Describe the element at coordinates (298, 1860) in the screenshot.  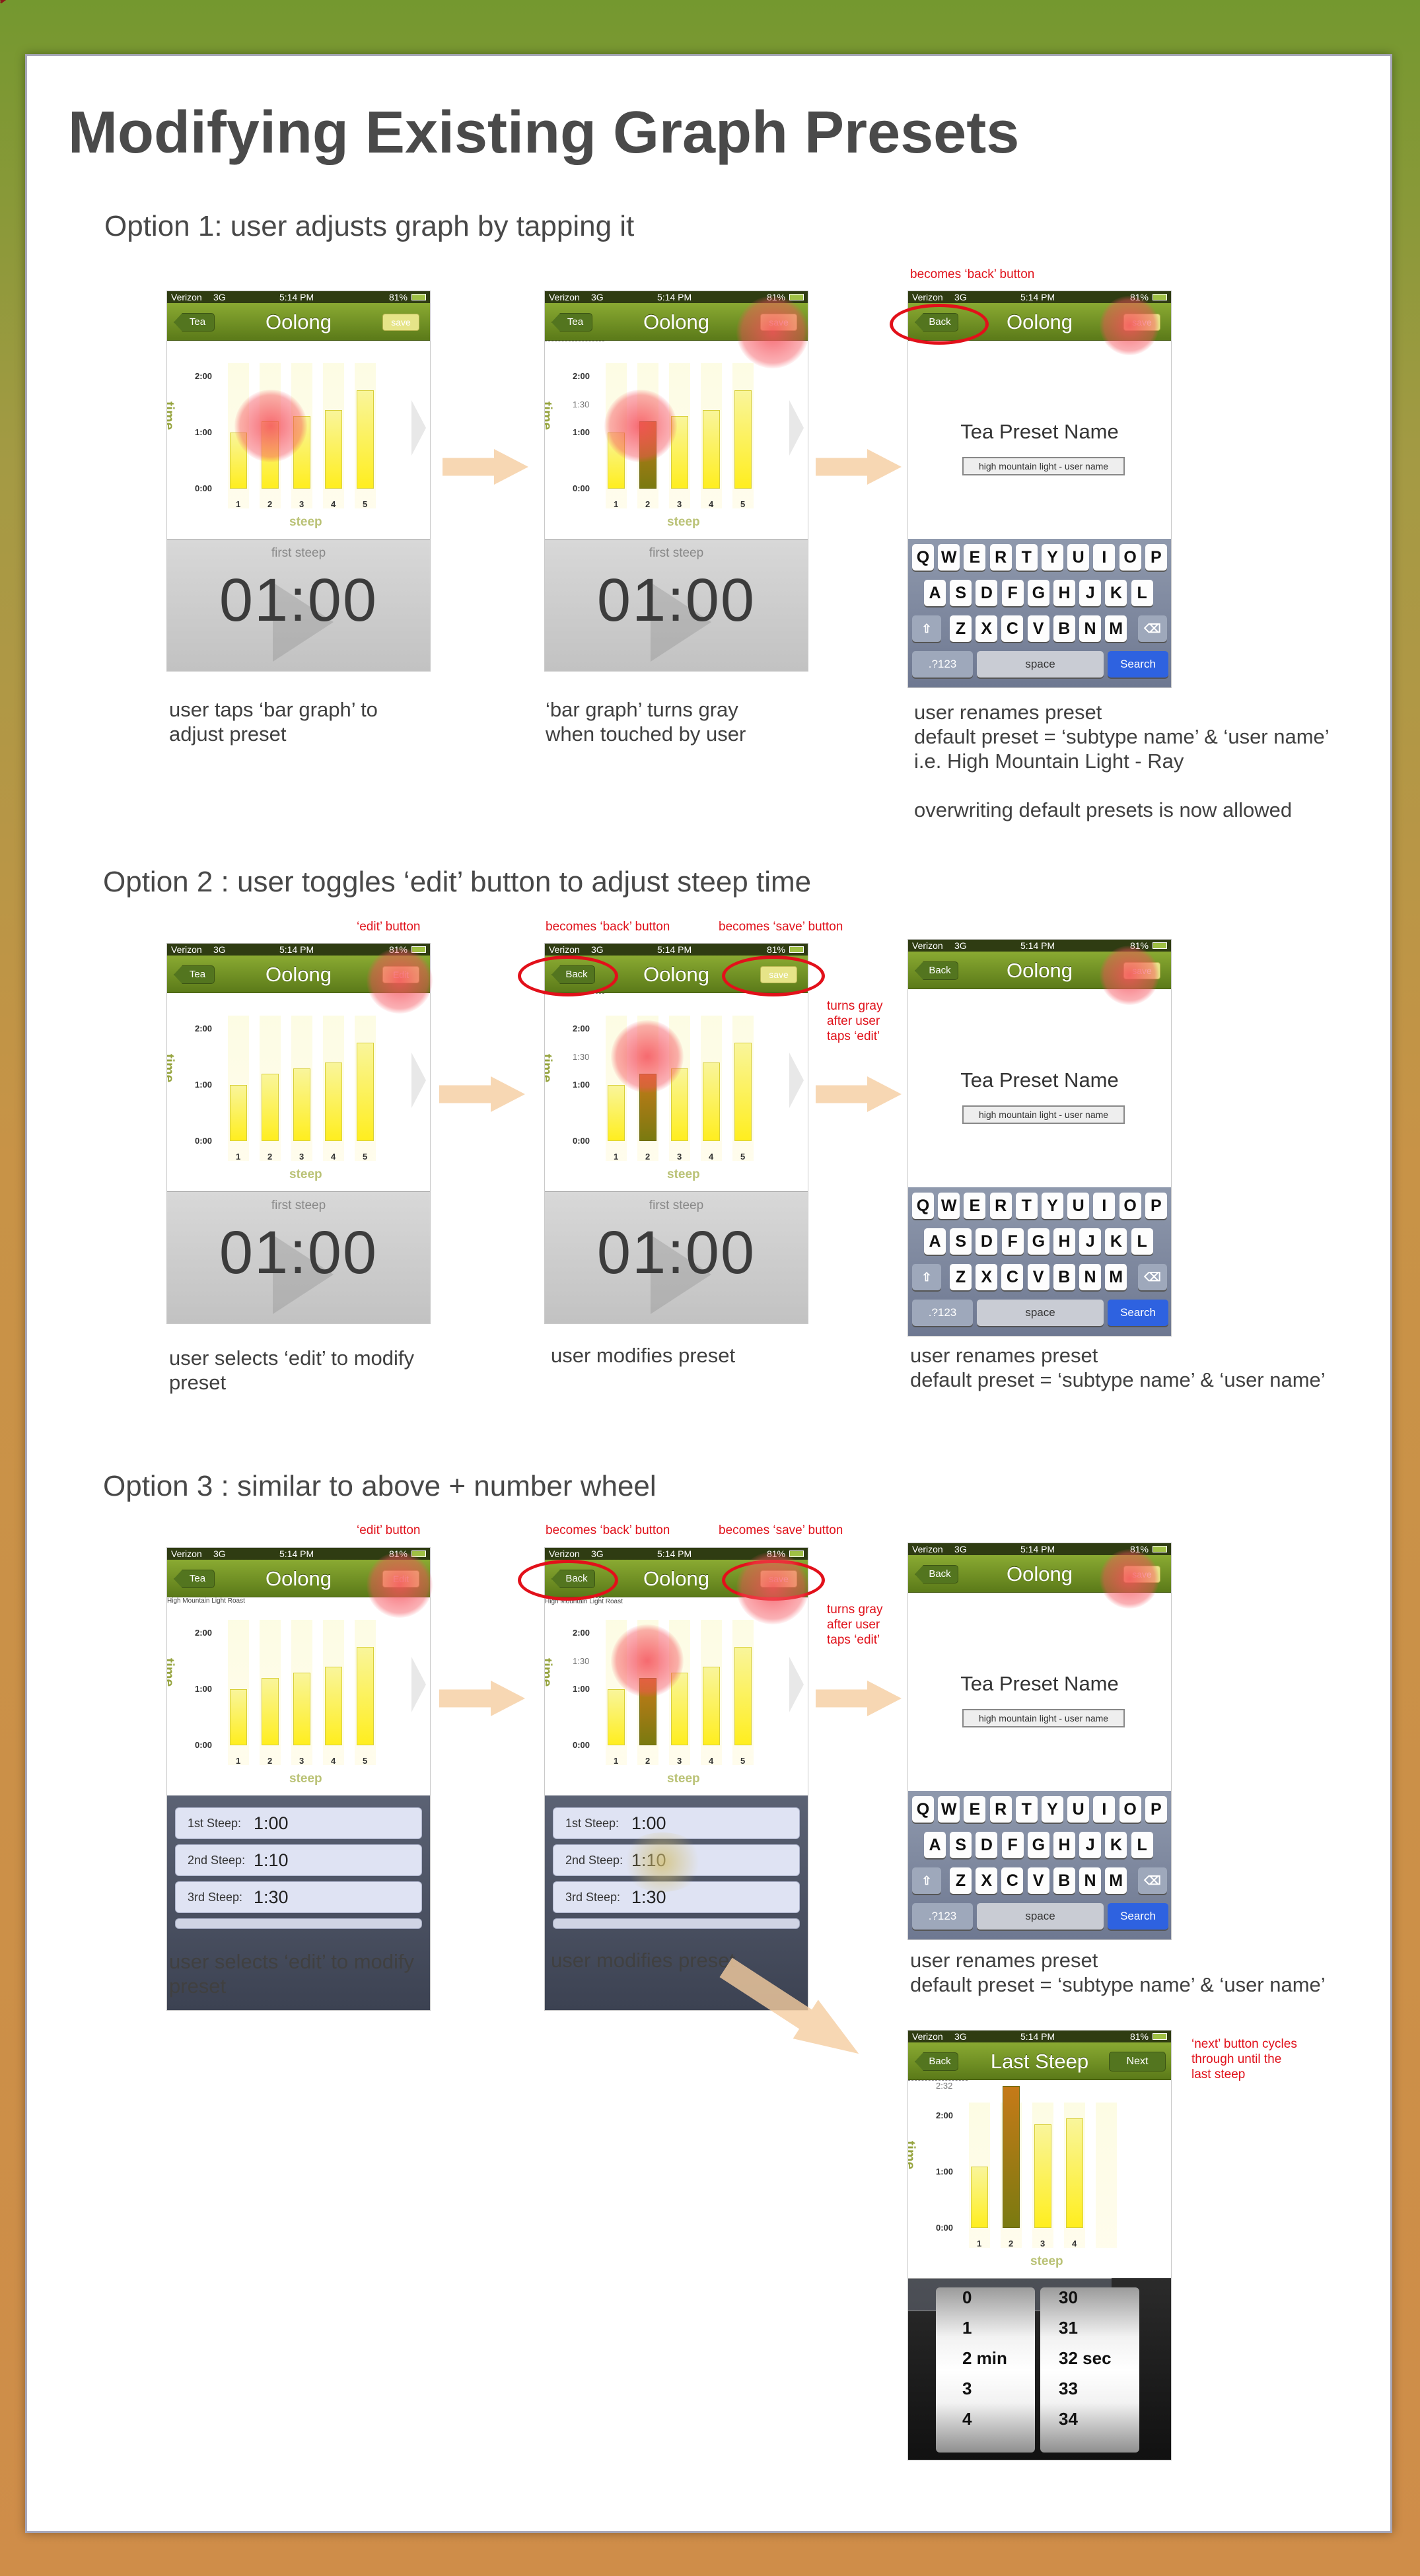
I see `steep-row: 2nd Steep: 1:10` at that location.